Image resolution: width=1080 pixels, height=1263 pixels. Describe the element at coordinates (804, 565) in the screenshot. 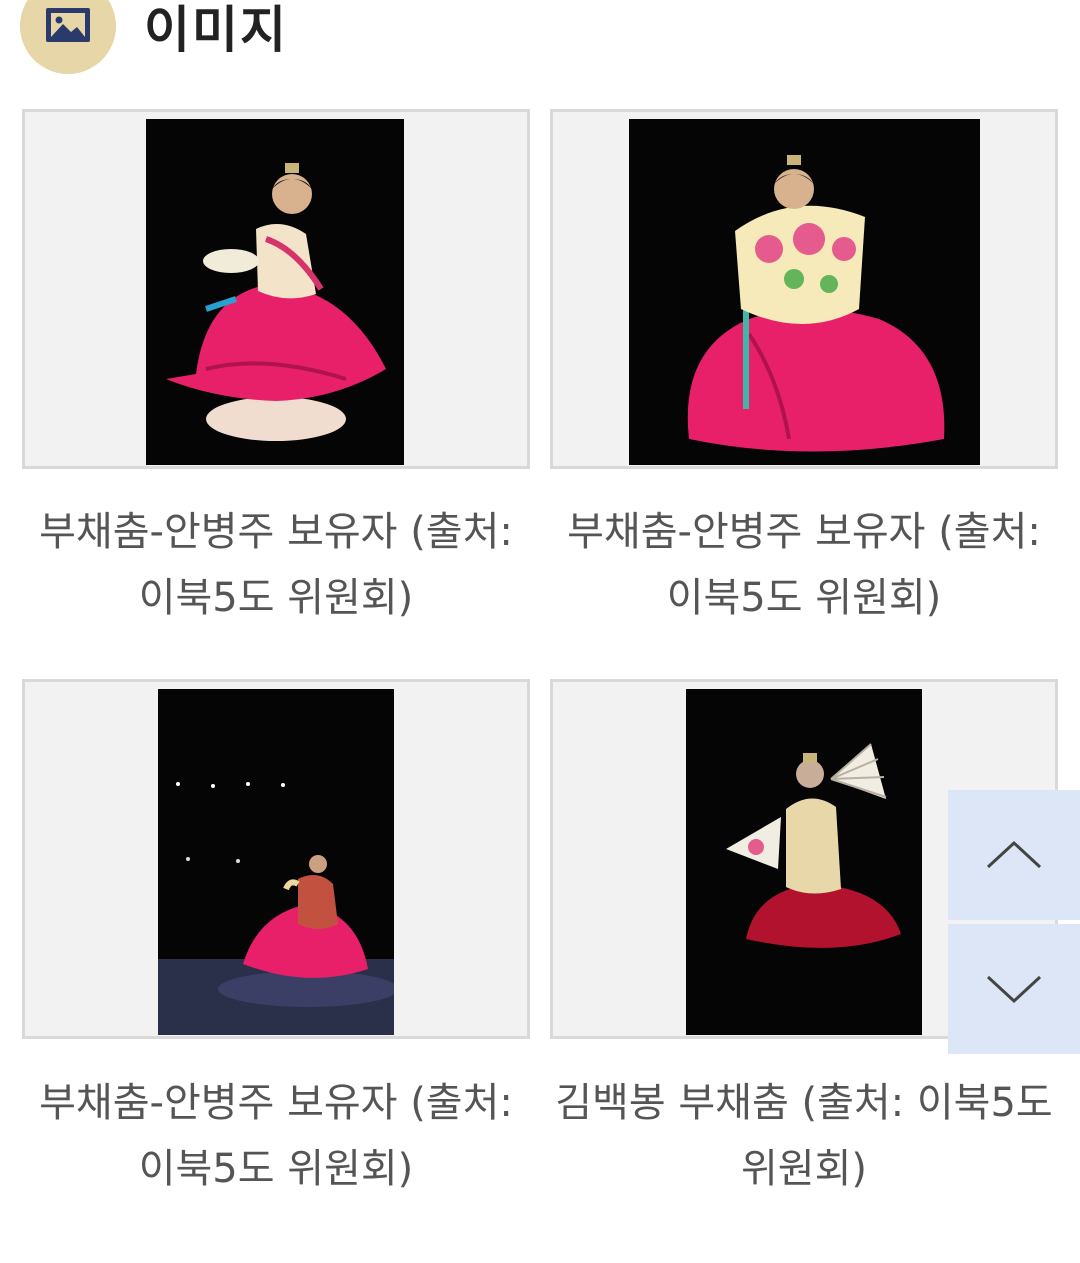

I see `gallery-caption-2: 부채춤-안병주 보유자 (출처: 이북5도 위원회)` at that location.